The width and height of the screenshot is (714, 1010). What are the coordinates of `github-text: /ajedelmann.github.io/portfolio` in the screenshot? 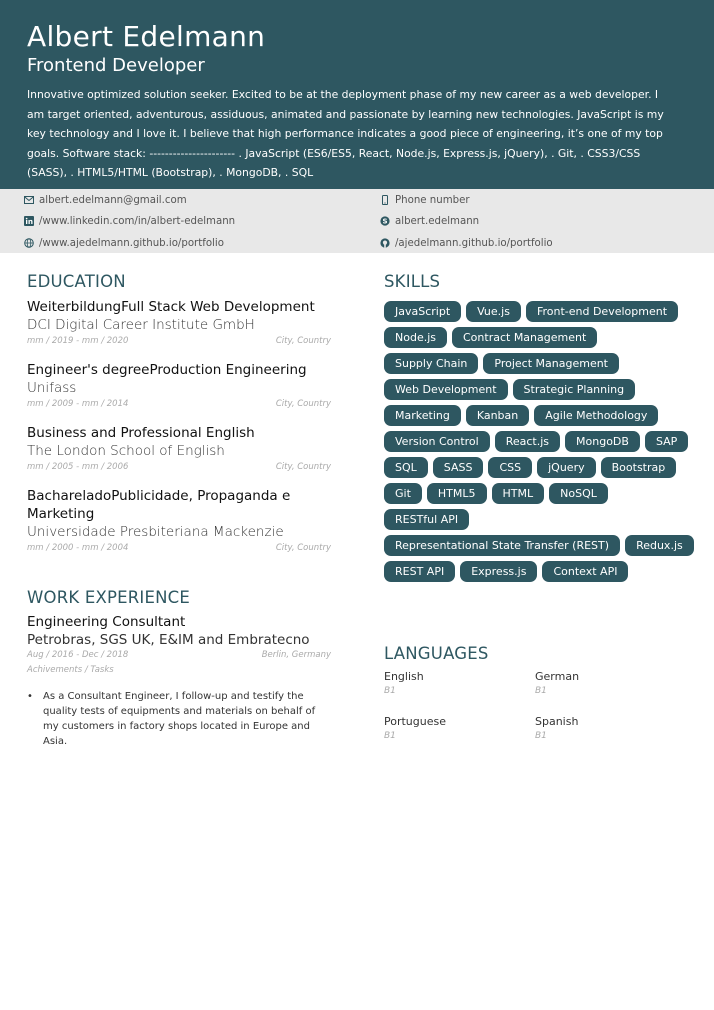 It's located at (474, 243).